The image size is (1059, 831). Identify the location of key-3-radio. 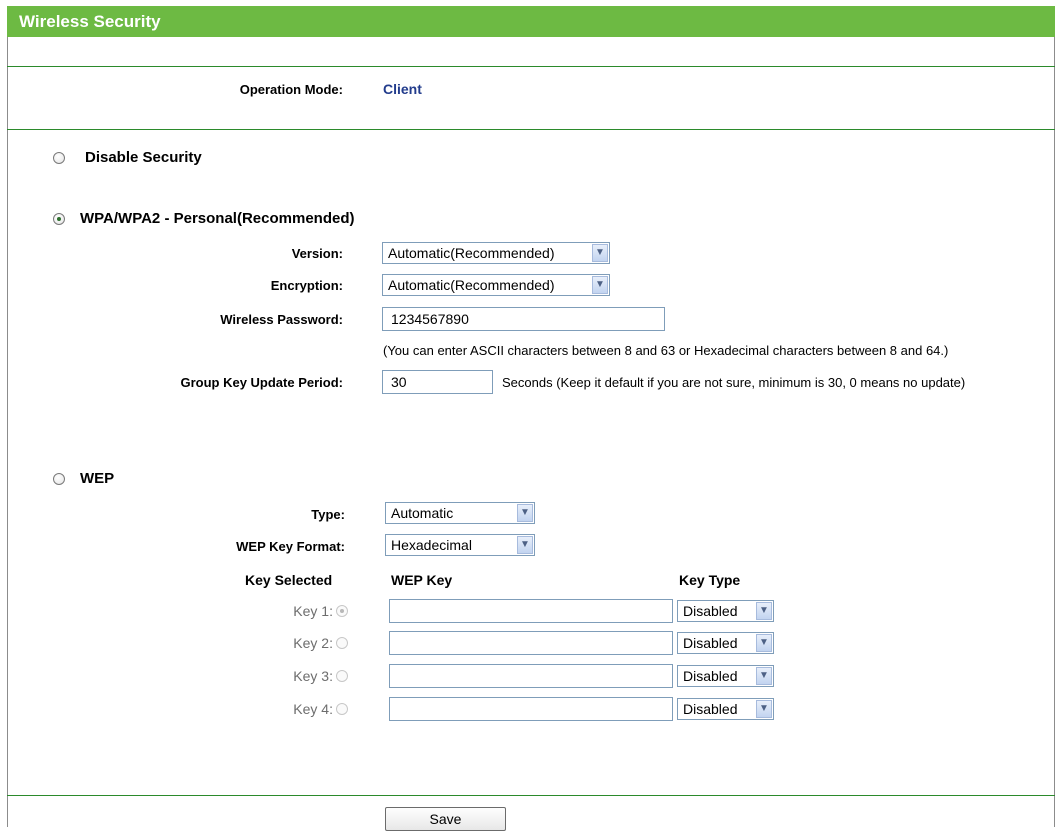
(342, 676).